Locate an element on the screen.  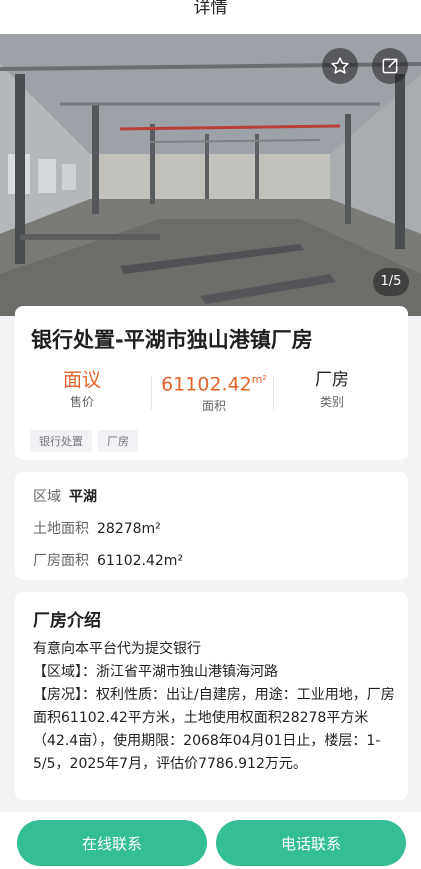
divider is located at coordinates (151, 393).